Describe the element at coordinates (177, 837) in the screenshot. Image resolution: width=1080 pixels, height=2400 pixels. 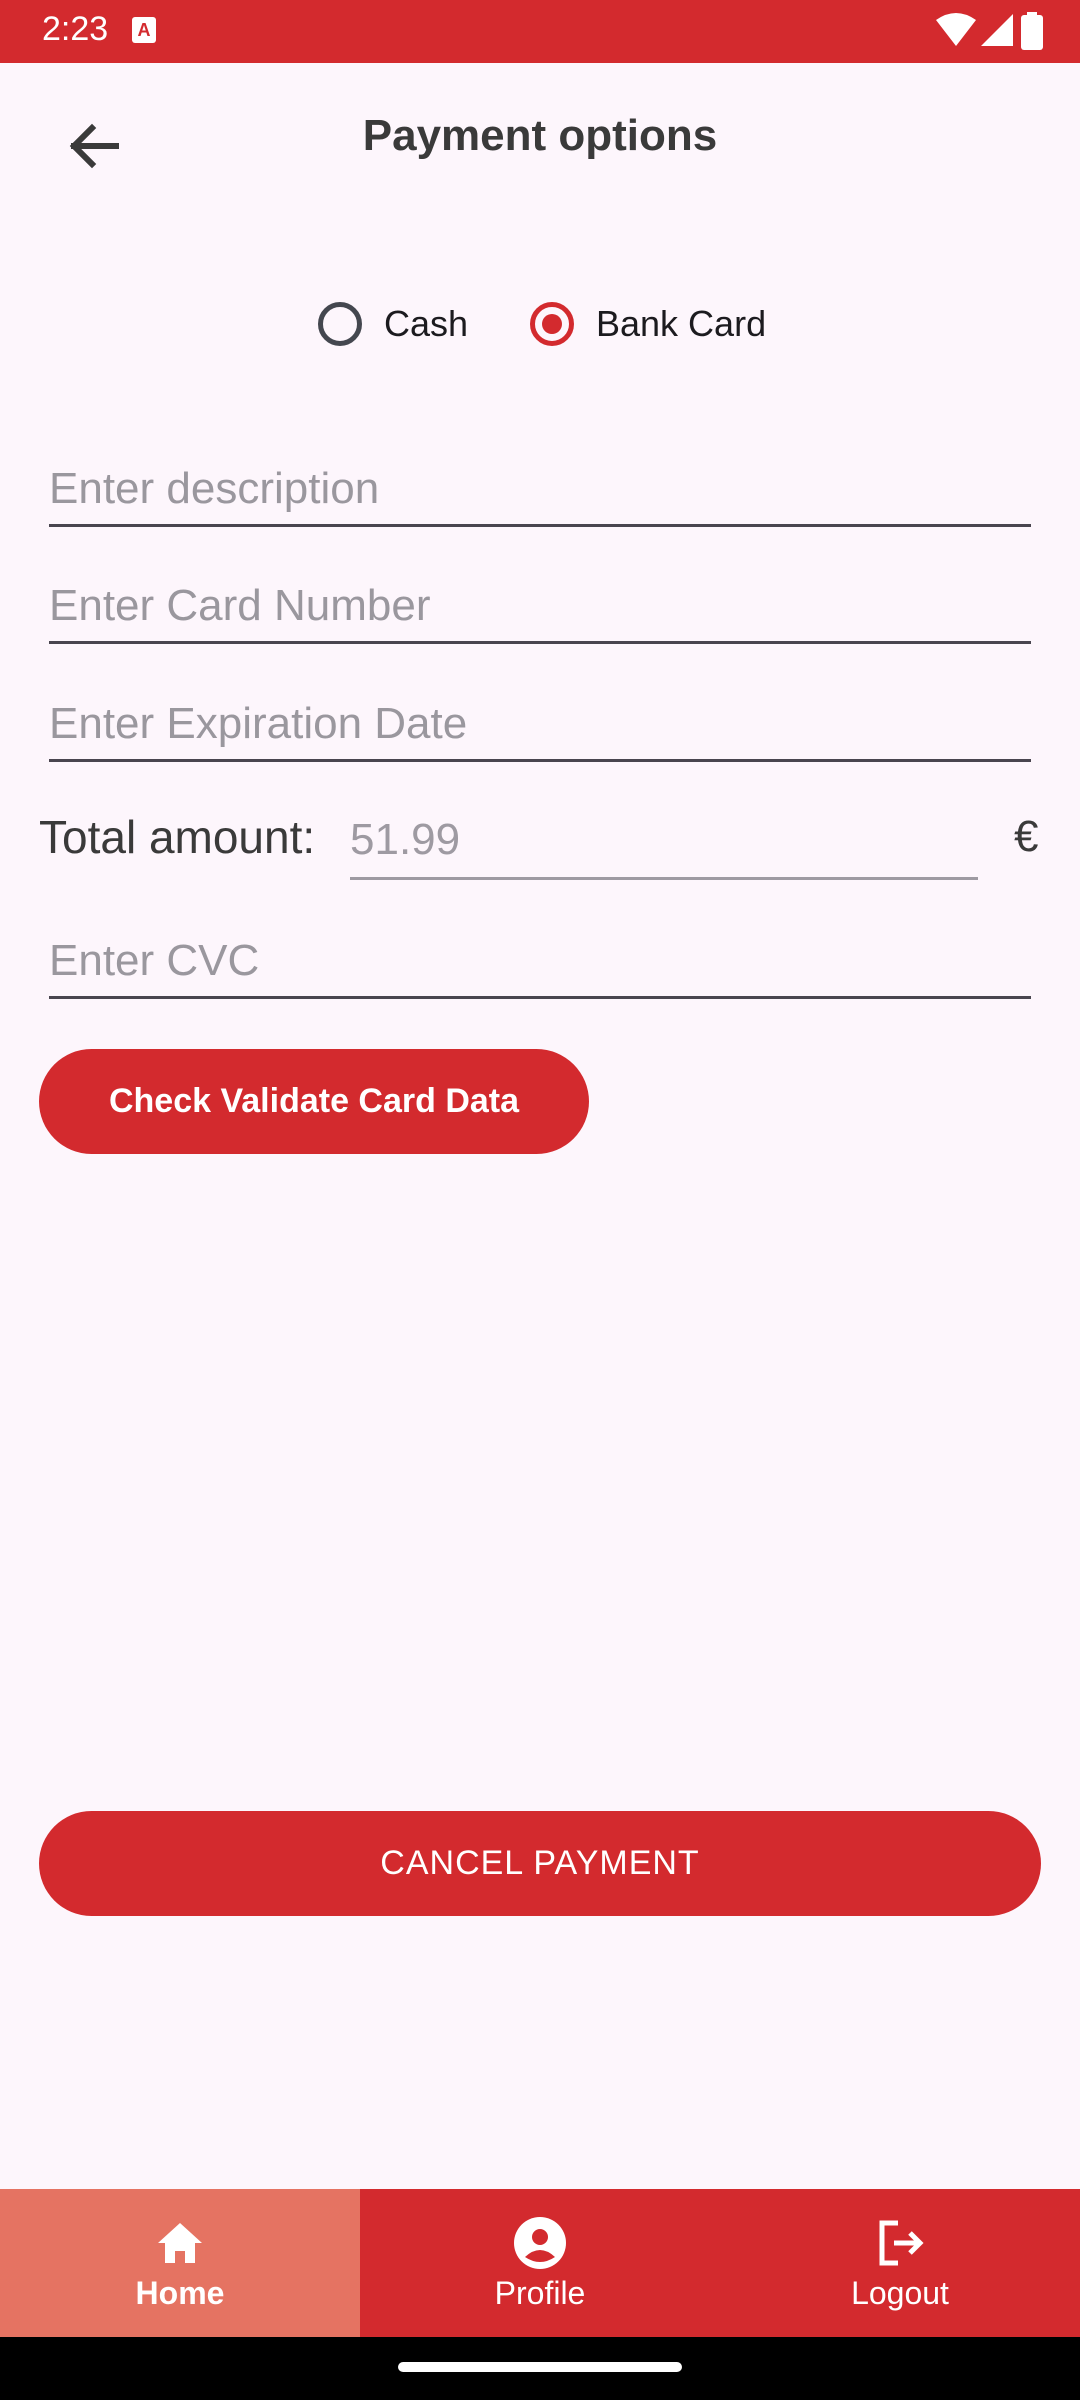
I see `total-amount-label: Total amount:` at that location.